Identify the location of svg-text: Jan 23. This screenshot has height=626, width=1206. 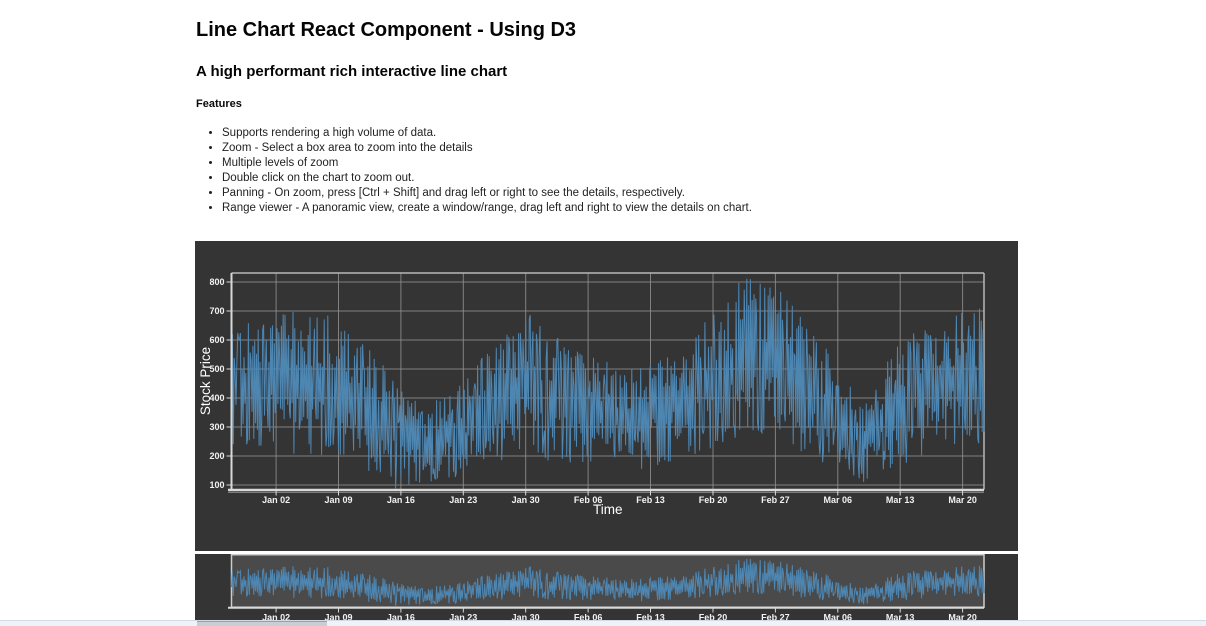
(463, 500).